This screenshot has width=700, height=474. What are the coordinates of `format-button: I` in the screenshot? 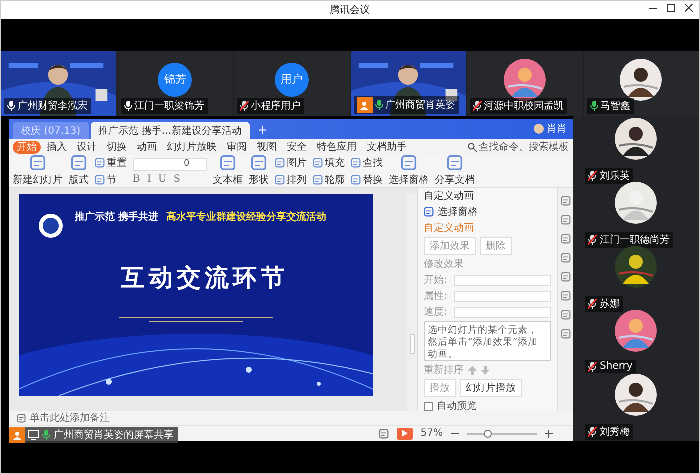 It's located at (149, 179).